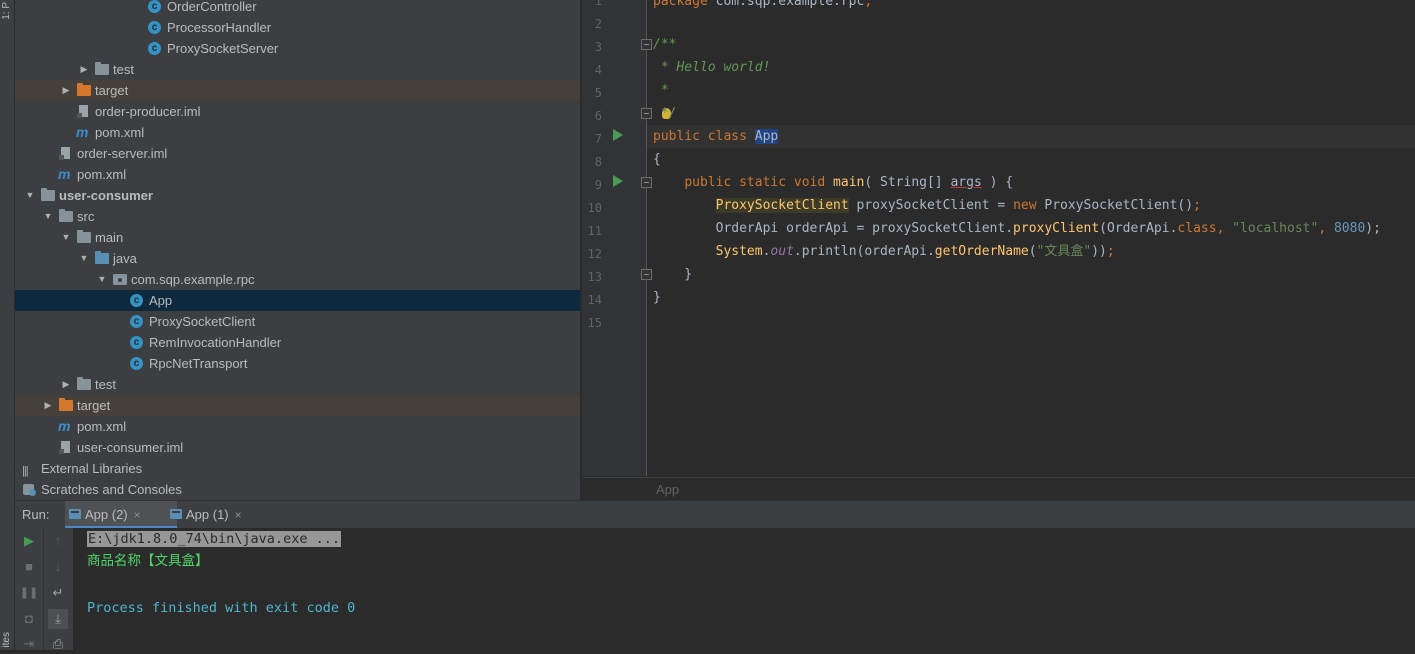 This screenshot has width=1415, height=654. Describe the element at coordinates (297, 8) in the screenshot. I see `tree-item: c OrderController` at that location.